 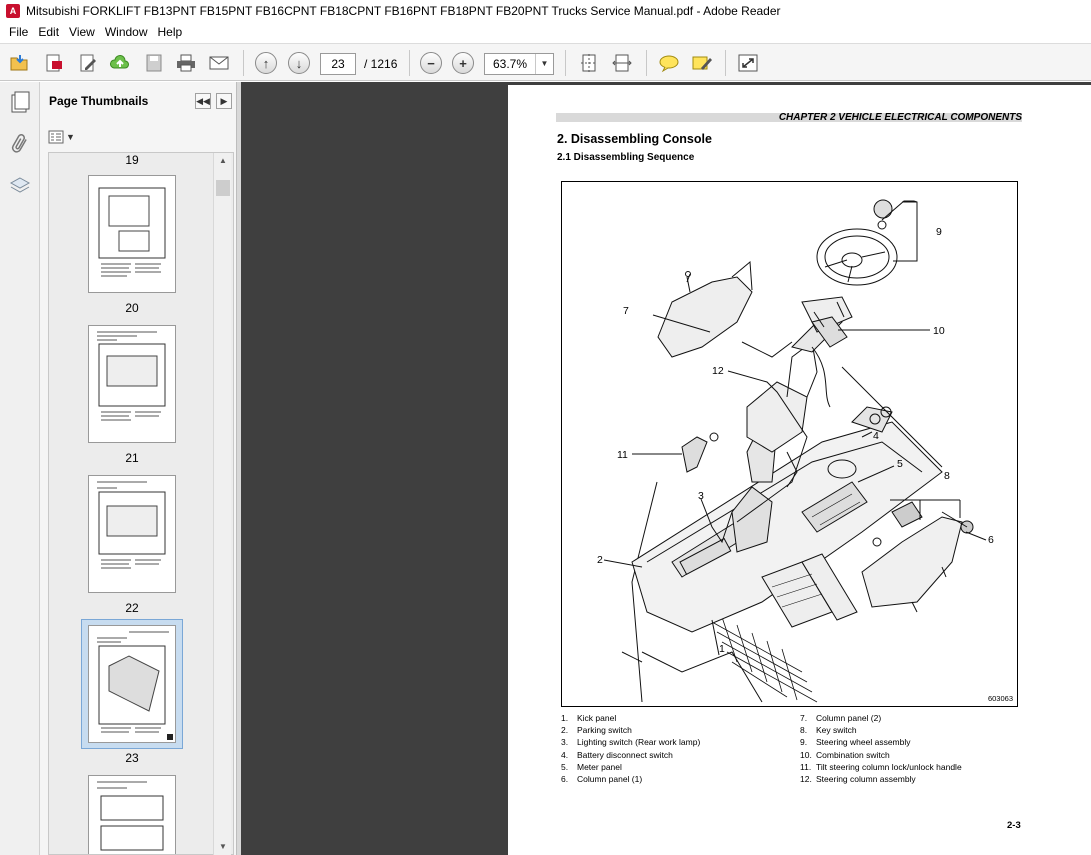 I want to click on thumbnail-label: 19, so click(x=132, y=160).